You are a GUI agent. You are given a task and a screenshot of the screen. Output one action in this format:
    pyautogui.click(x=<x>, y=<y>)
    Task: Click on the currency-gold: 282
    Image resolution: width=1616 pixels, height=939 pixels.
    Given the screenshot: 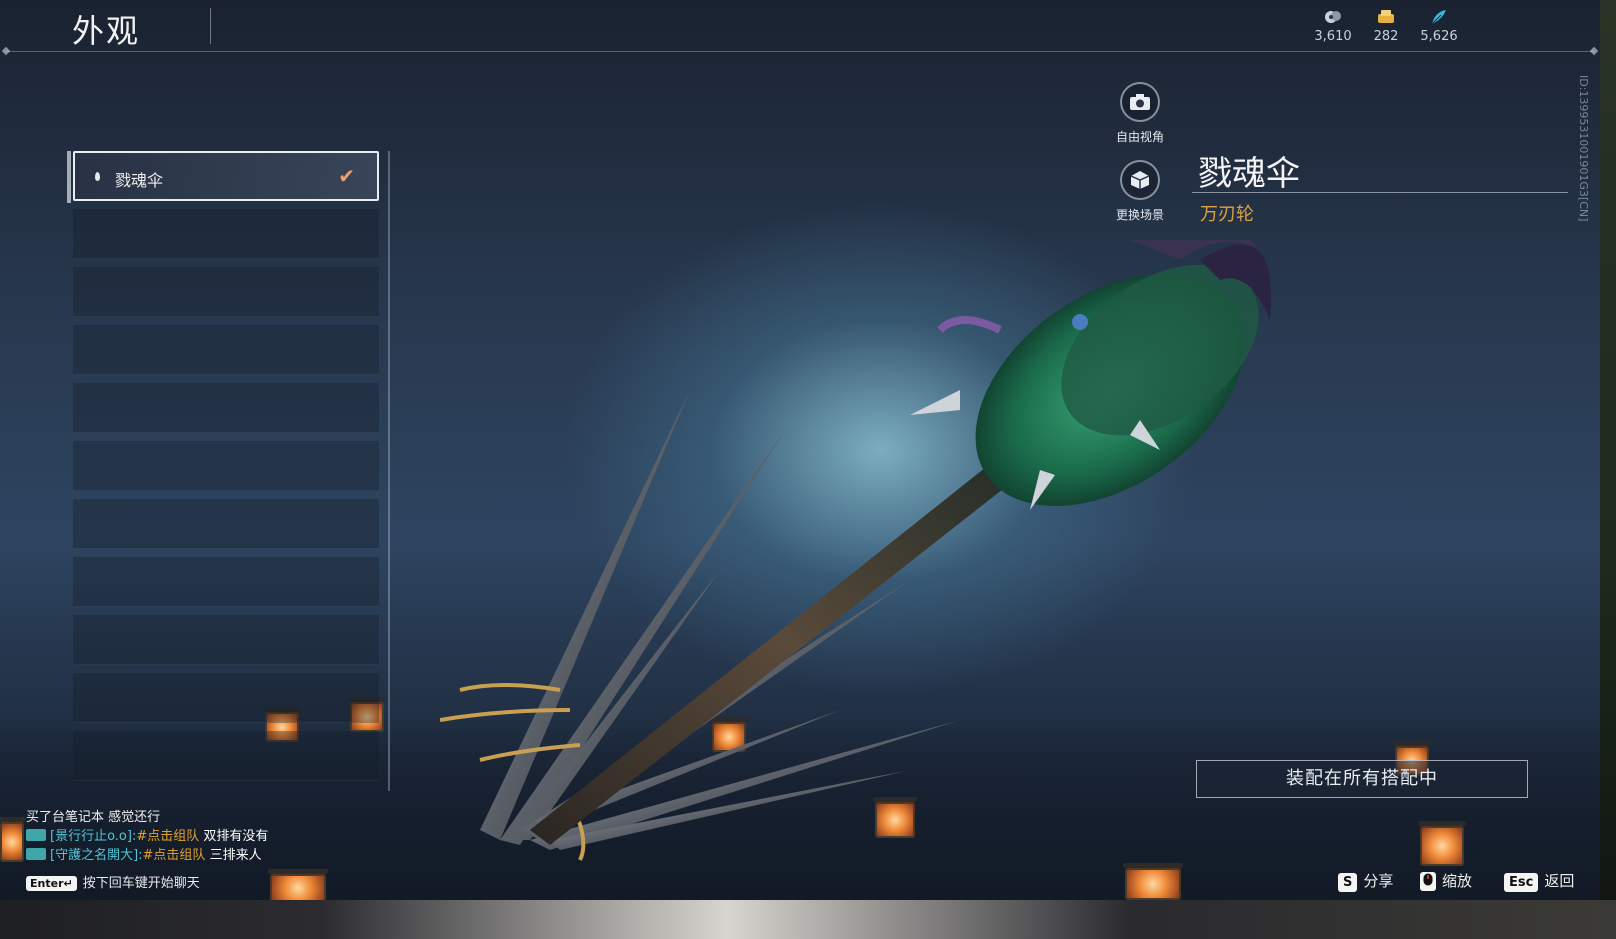 What is the action you would take?
    pyautogui.click(x=1386, y=26)
    